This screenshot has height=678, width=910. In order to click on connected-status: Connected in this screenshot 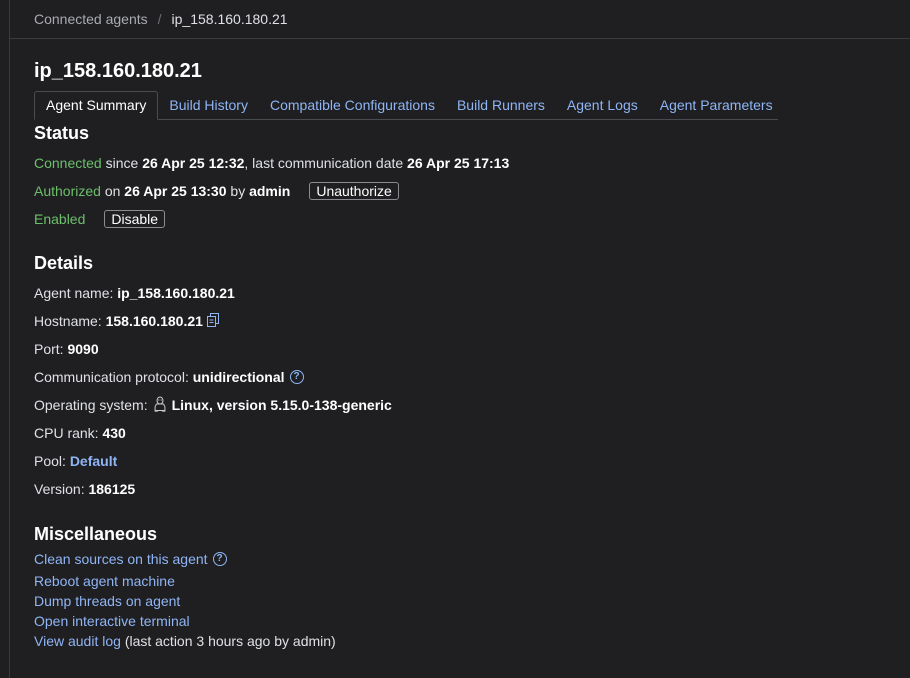, I will do `click(68, 163)`.